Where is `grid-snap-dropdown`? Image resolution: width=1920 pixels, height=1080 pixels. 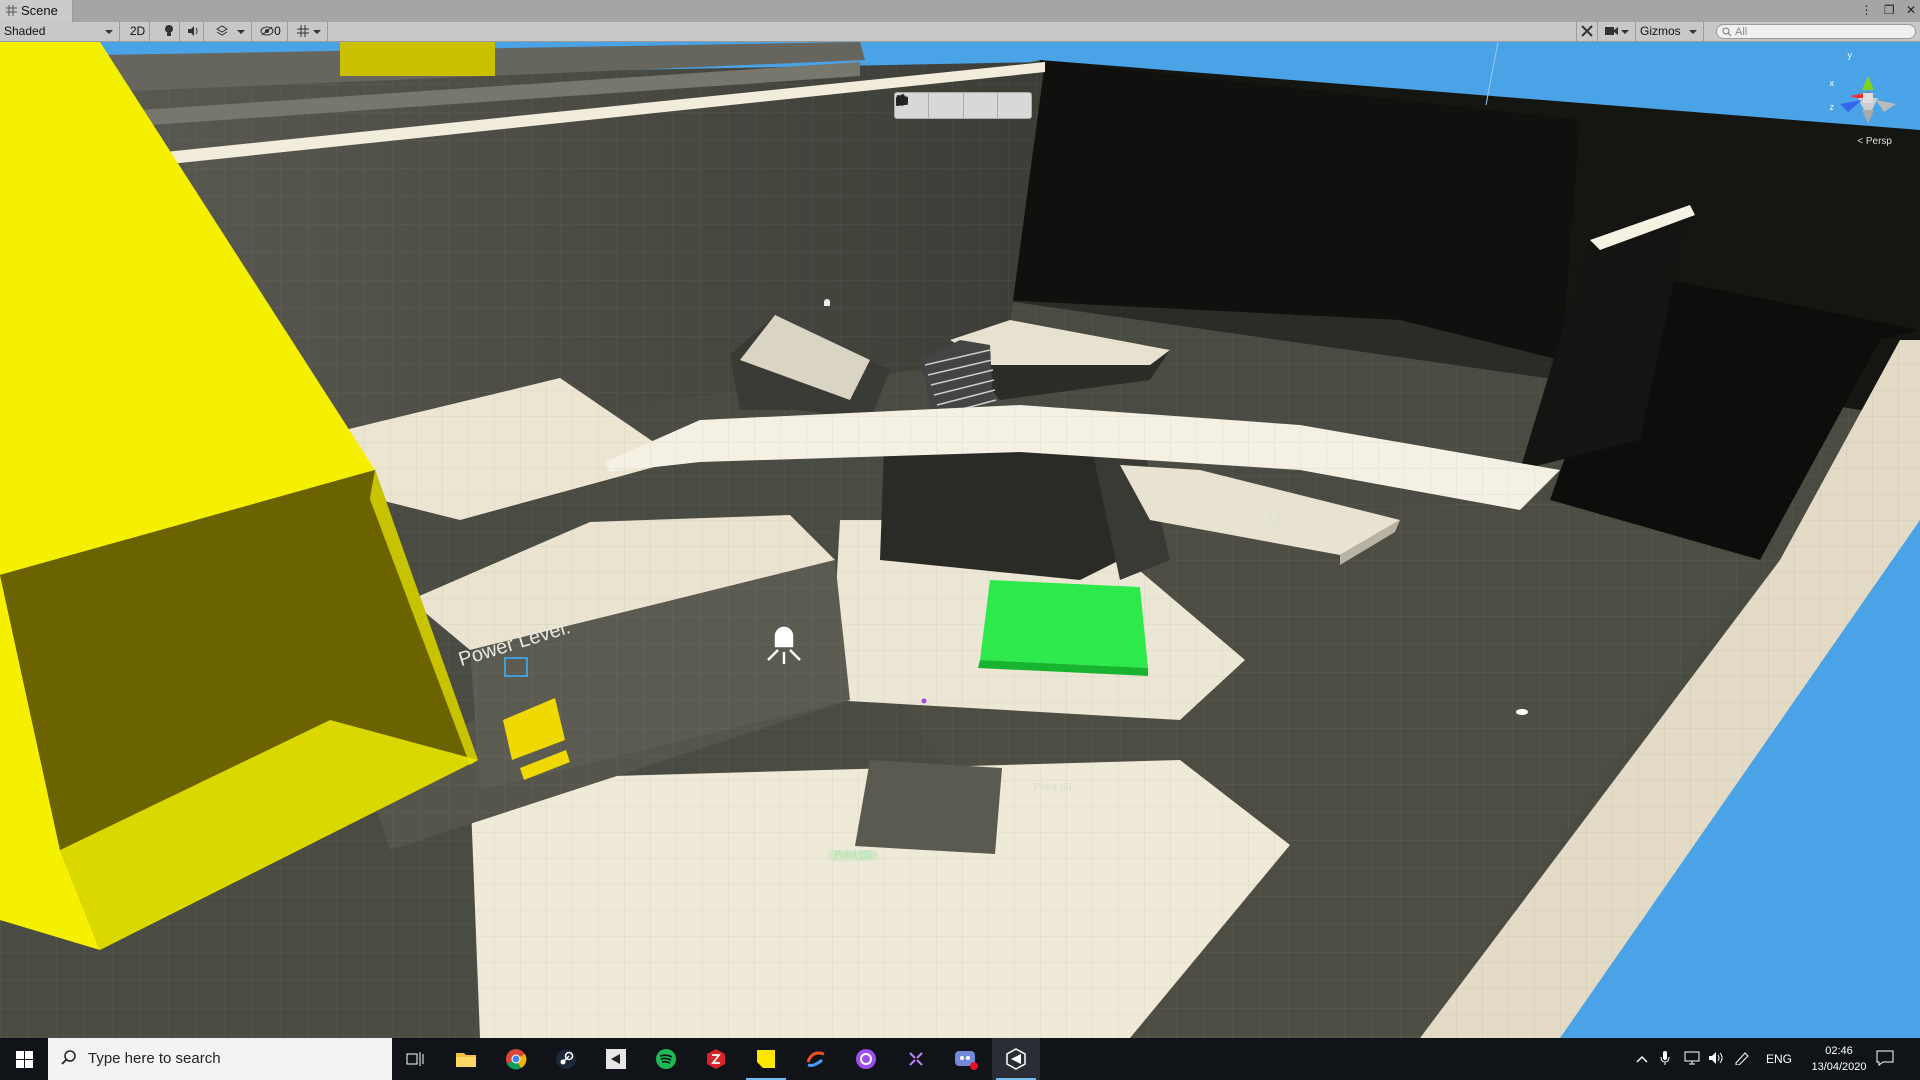
grid-snap-dropdown is located at coordinates (309, 31).